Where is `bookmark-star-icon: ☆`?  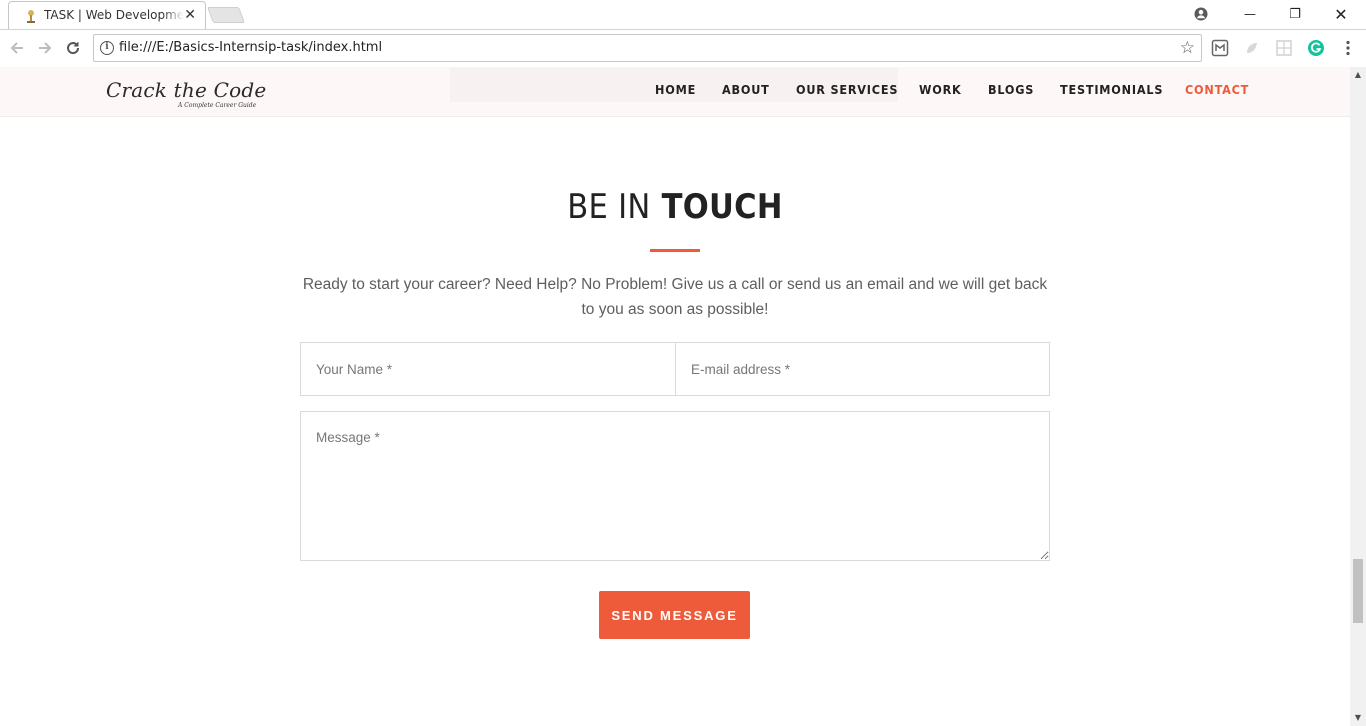 bookmark-star-icon: ☆ is located at coordinates (1187, 48).